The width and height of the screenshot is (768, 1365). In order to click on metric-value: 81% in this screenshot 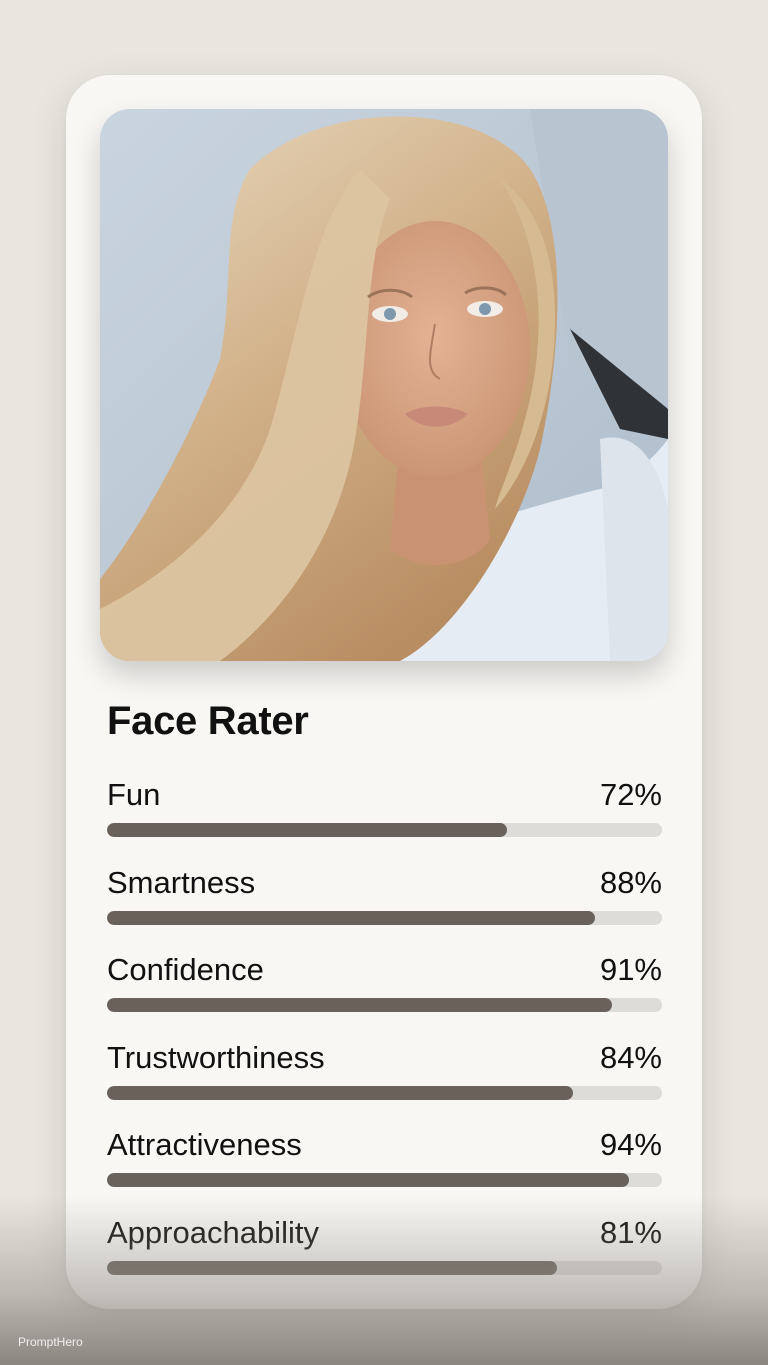, I will do `click(630, 1232)`.